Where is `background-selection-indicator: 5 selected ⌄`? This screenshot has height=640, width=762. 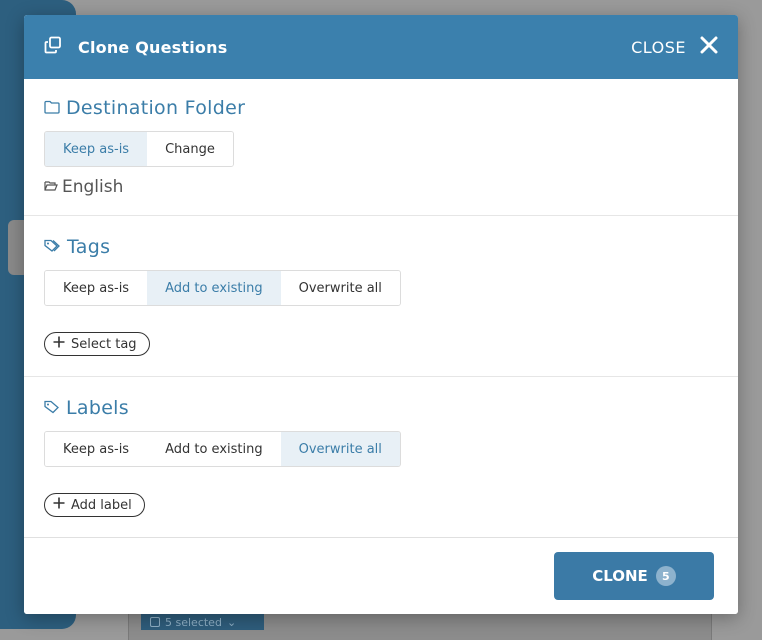
background-selection-indicator: 5 selected ⌄ is located at coordinates (202, 622).